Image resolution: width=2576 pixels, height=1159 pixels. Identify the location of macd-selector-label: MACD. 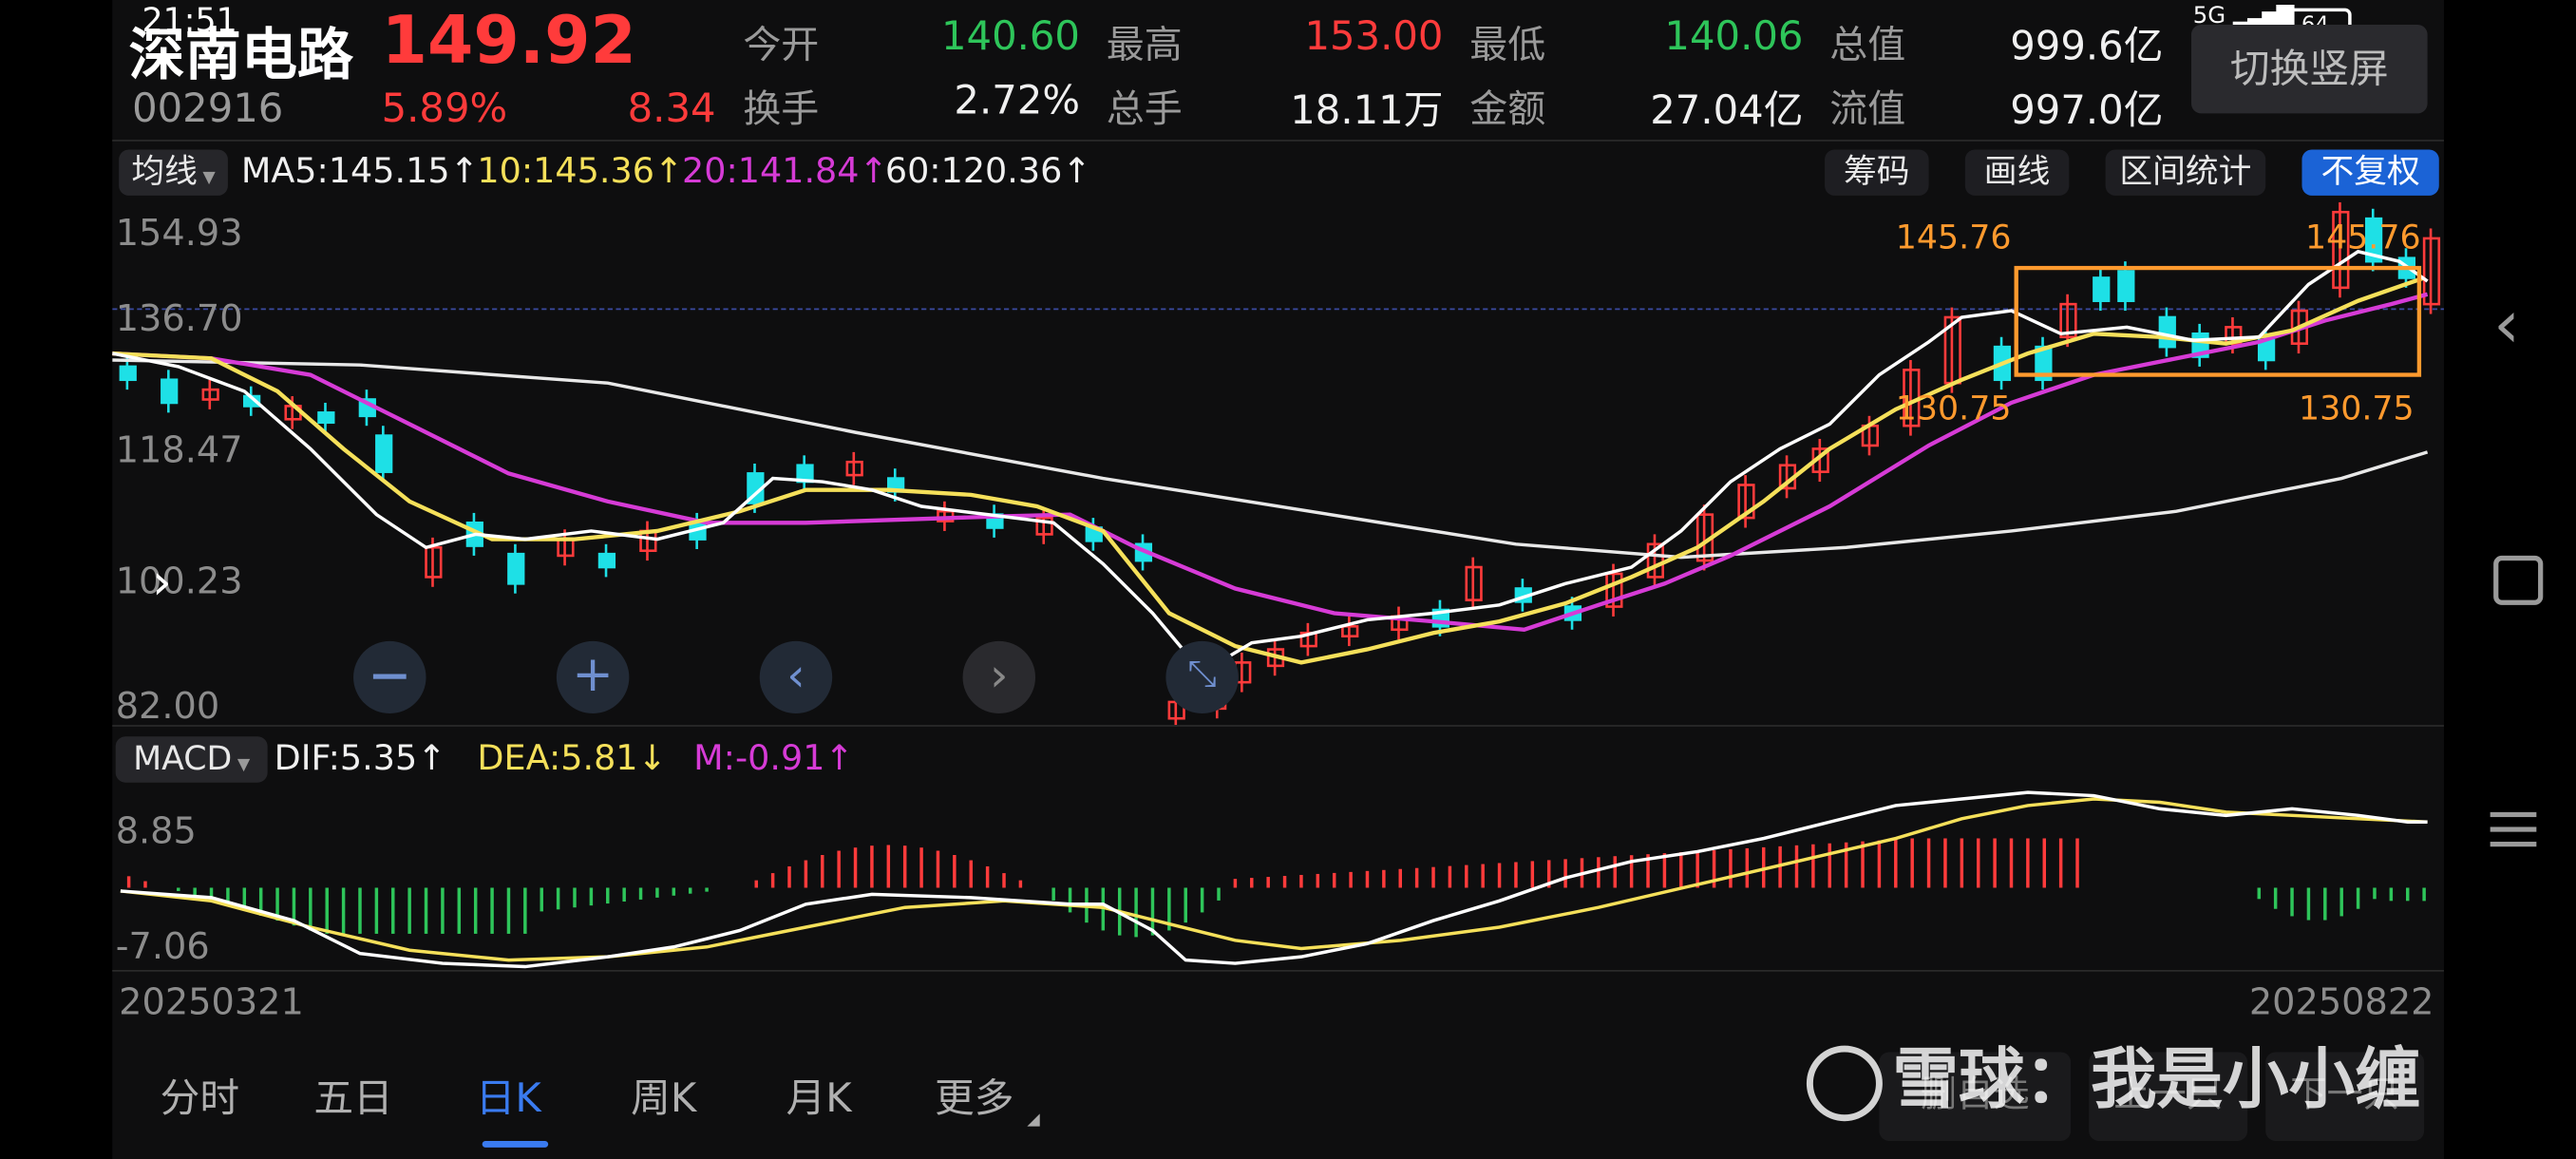
(183, 757).